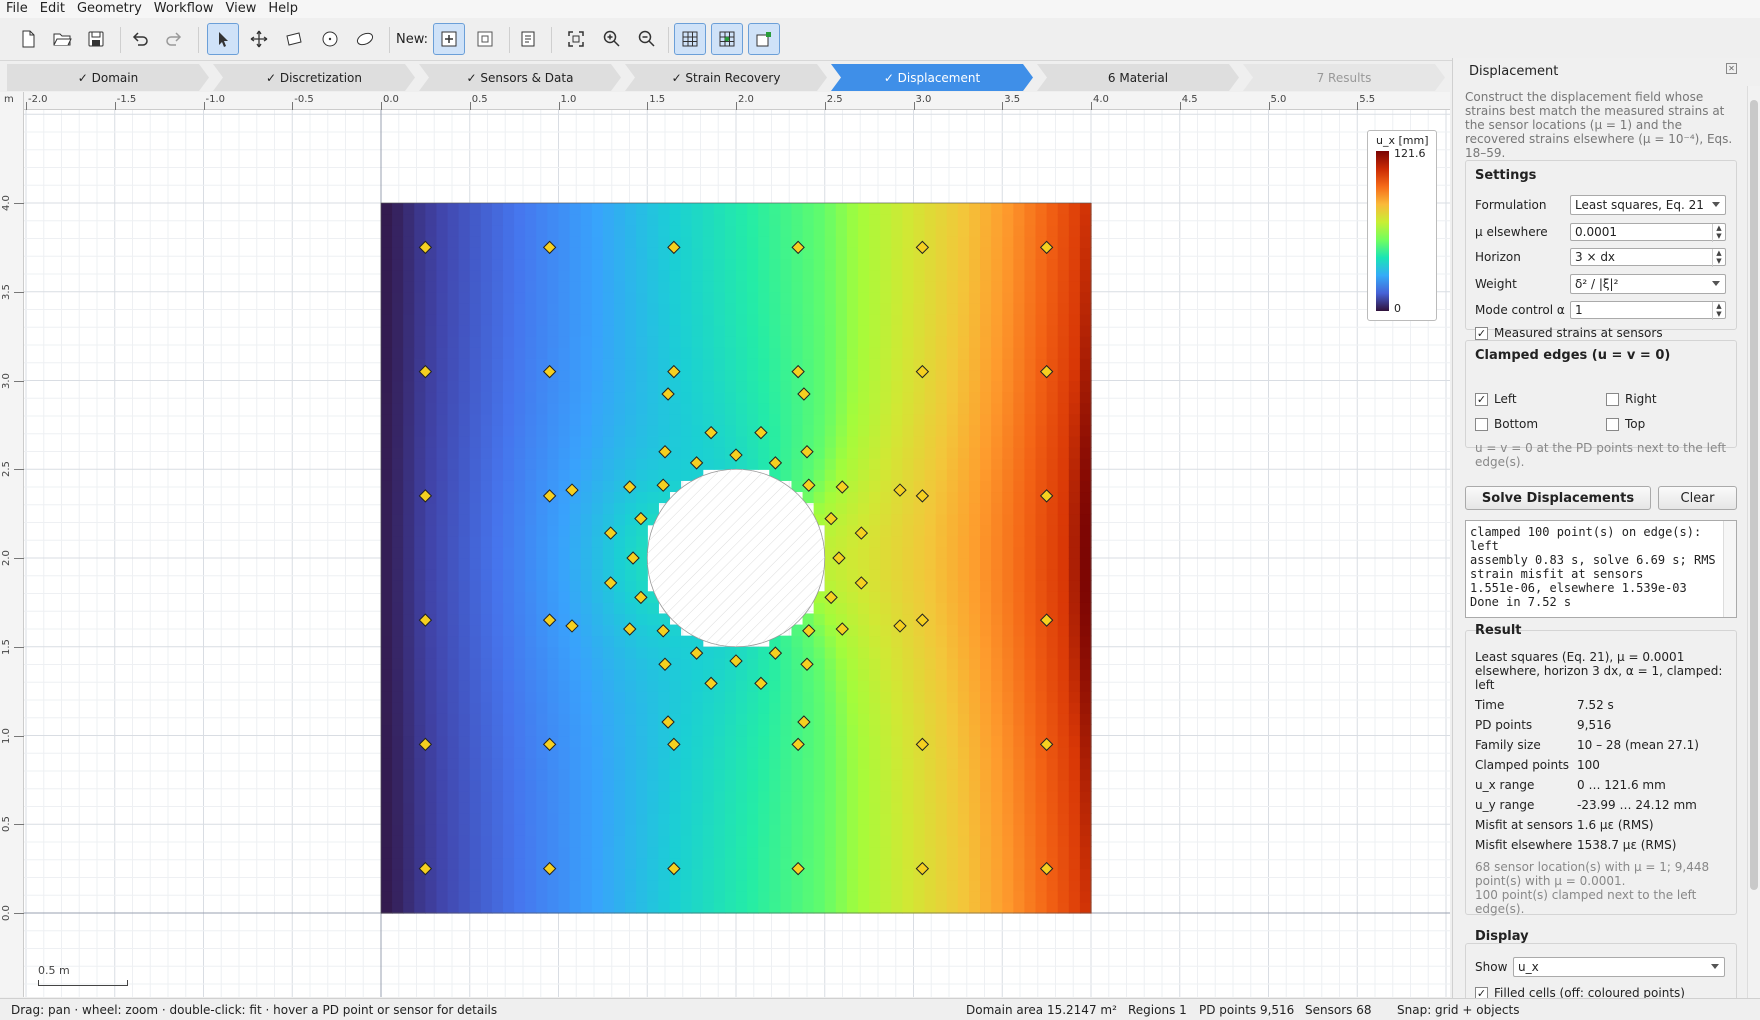  Describe the element at coordinates (1731, 68) in the screenshot. I see `close-panel-icon: ✕` at that location.